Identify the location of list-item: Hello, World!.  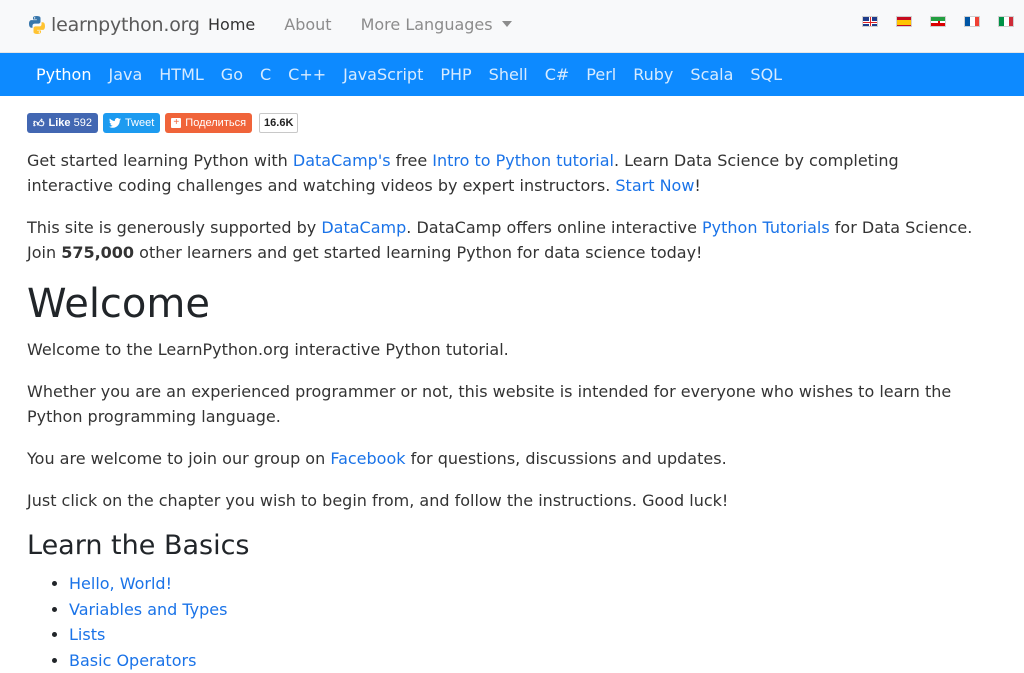
(528, 584).